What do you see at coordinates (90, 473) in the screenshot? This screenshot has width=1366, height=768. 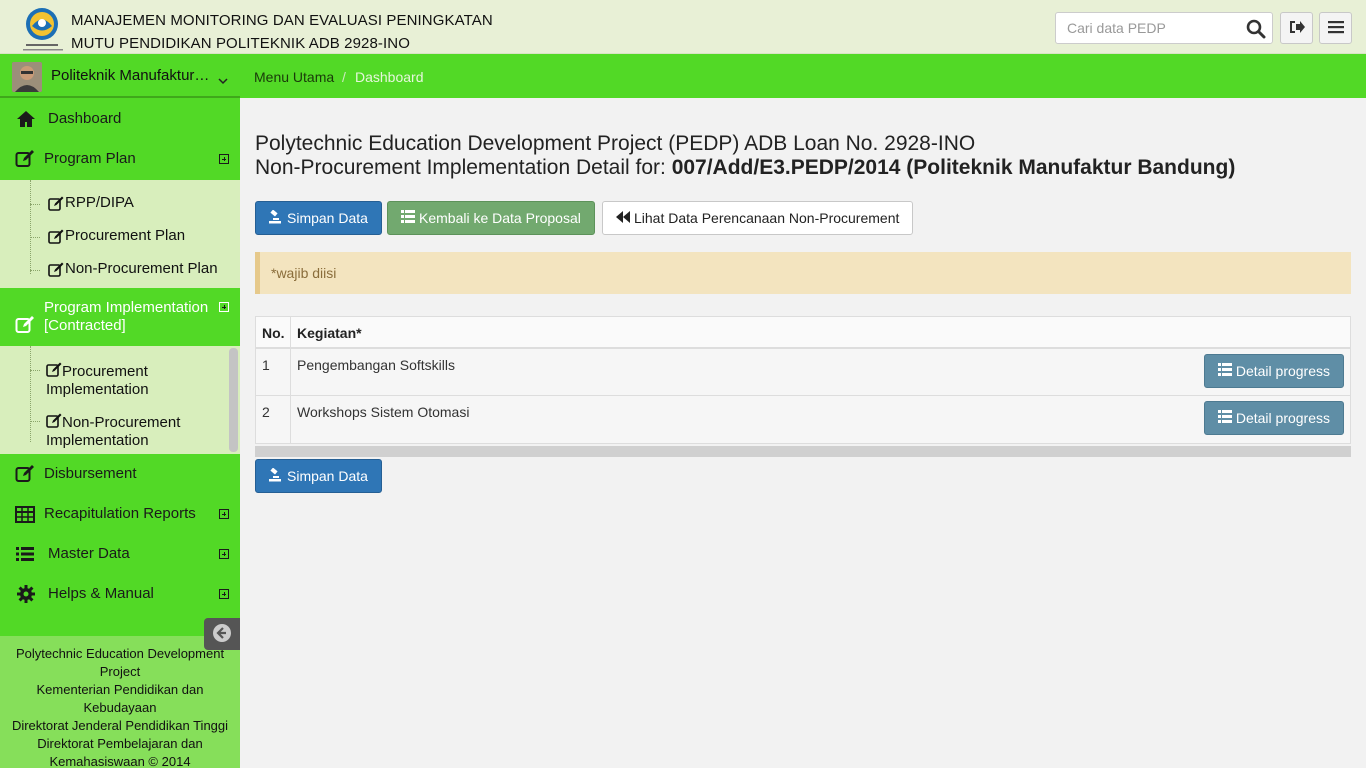 I see `sidebar-label-disbursement: Disbursement` at bounding box center [90, 473].